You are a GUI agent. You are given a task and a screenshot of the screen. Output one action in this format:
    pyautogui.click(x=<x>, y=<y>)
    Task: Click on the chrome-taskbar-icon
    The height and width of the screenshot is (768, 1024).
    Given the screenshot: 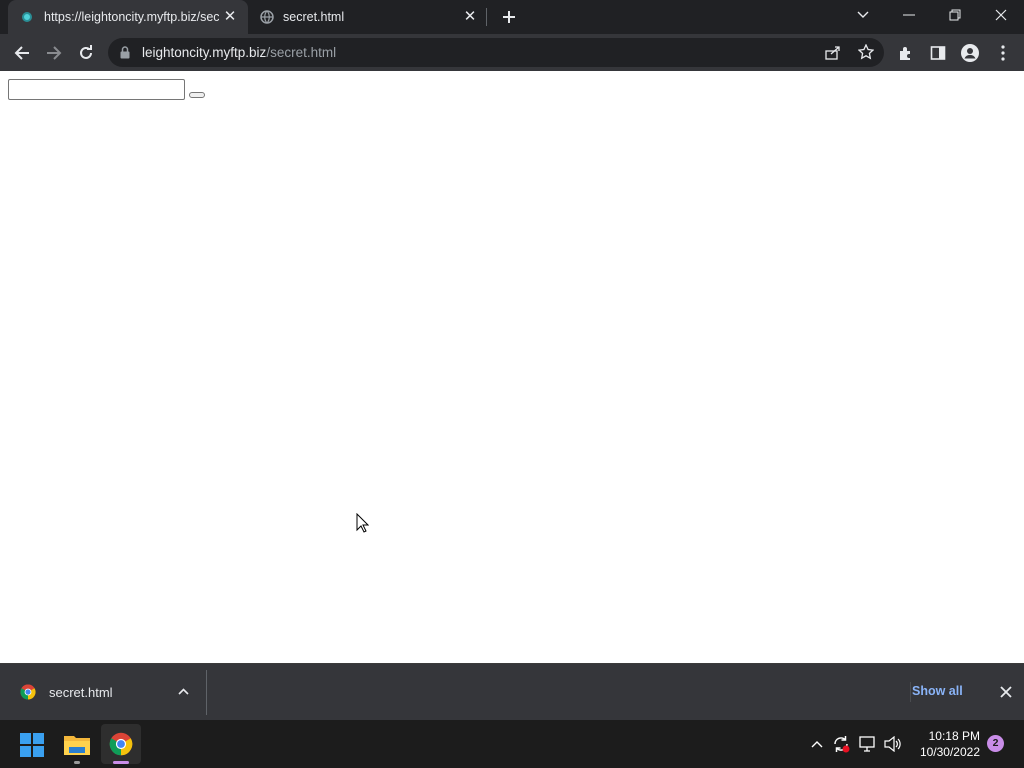 What is the action you would take?
    pyautogui.click(x=121, y=744)
    